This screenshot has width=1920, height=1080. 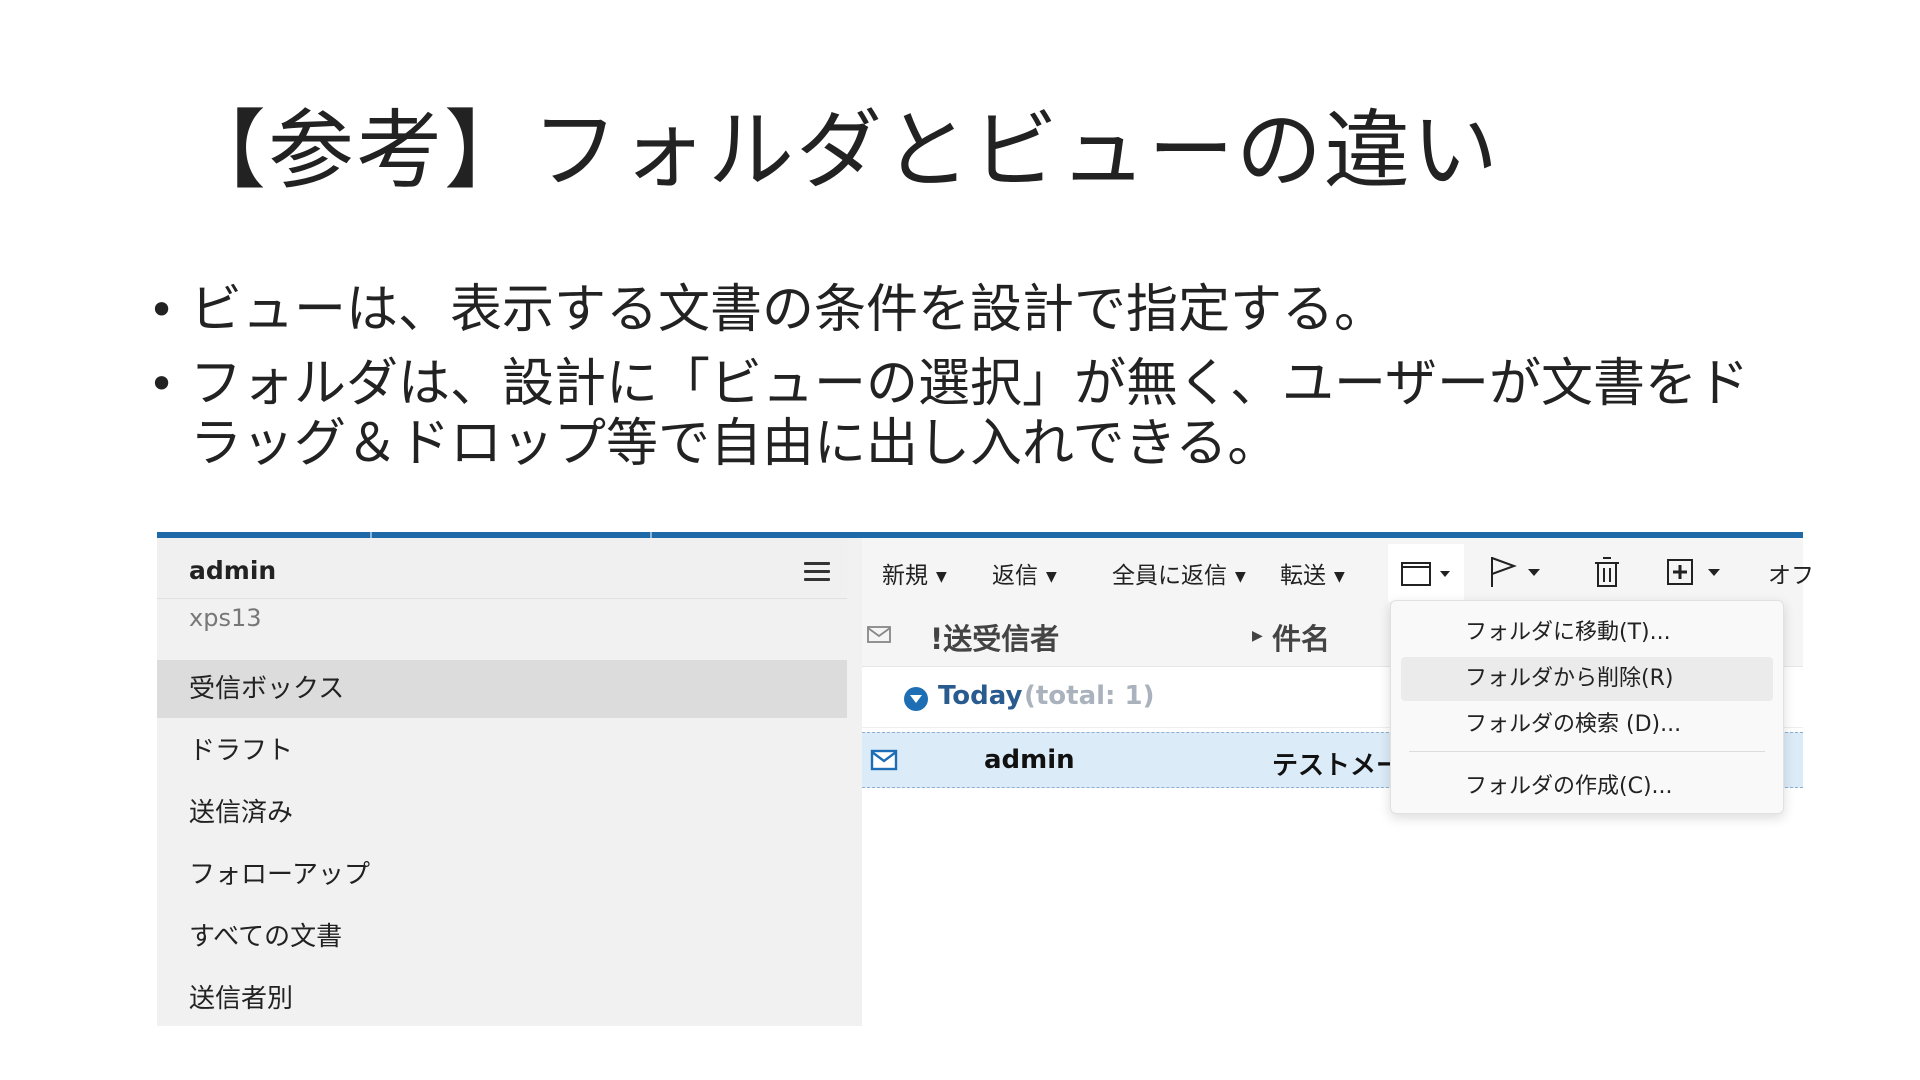 What do you see at coordinates (502, 813) in the screenshot?
I see `sidebar-item-sent: 送信済み` at bounding box center [502, 813].